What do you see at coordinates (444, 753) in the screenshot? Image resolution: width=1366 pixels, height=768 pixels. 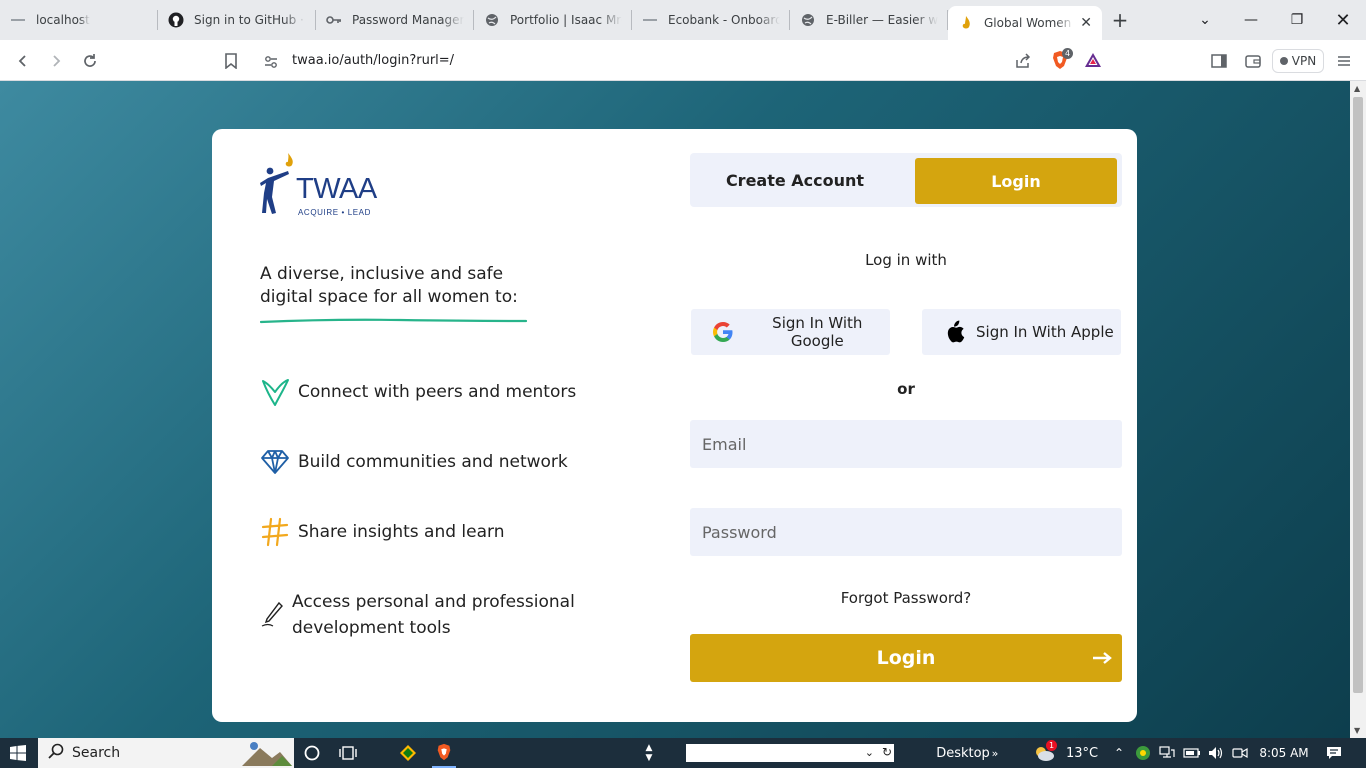 I see `brave-taskbar-icon` at bounding box center [444, 753].